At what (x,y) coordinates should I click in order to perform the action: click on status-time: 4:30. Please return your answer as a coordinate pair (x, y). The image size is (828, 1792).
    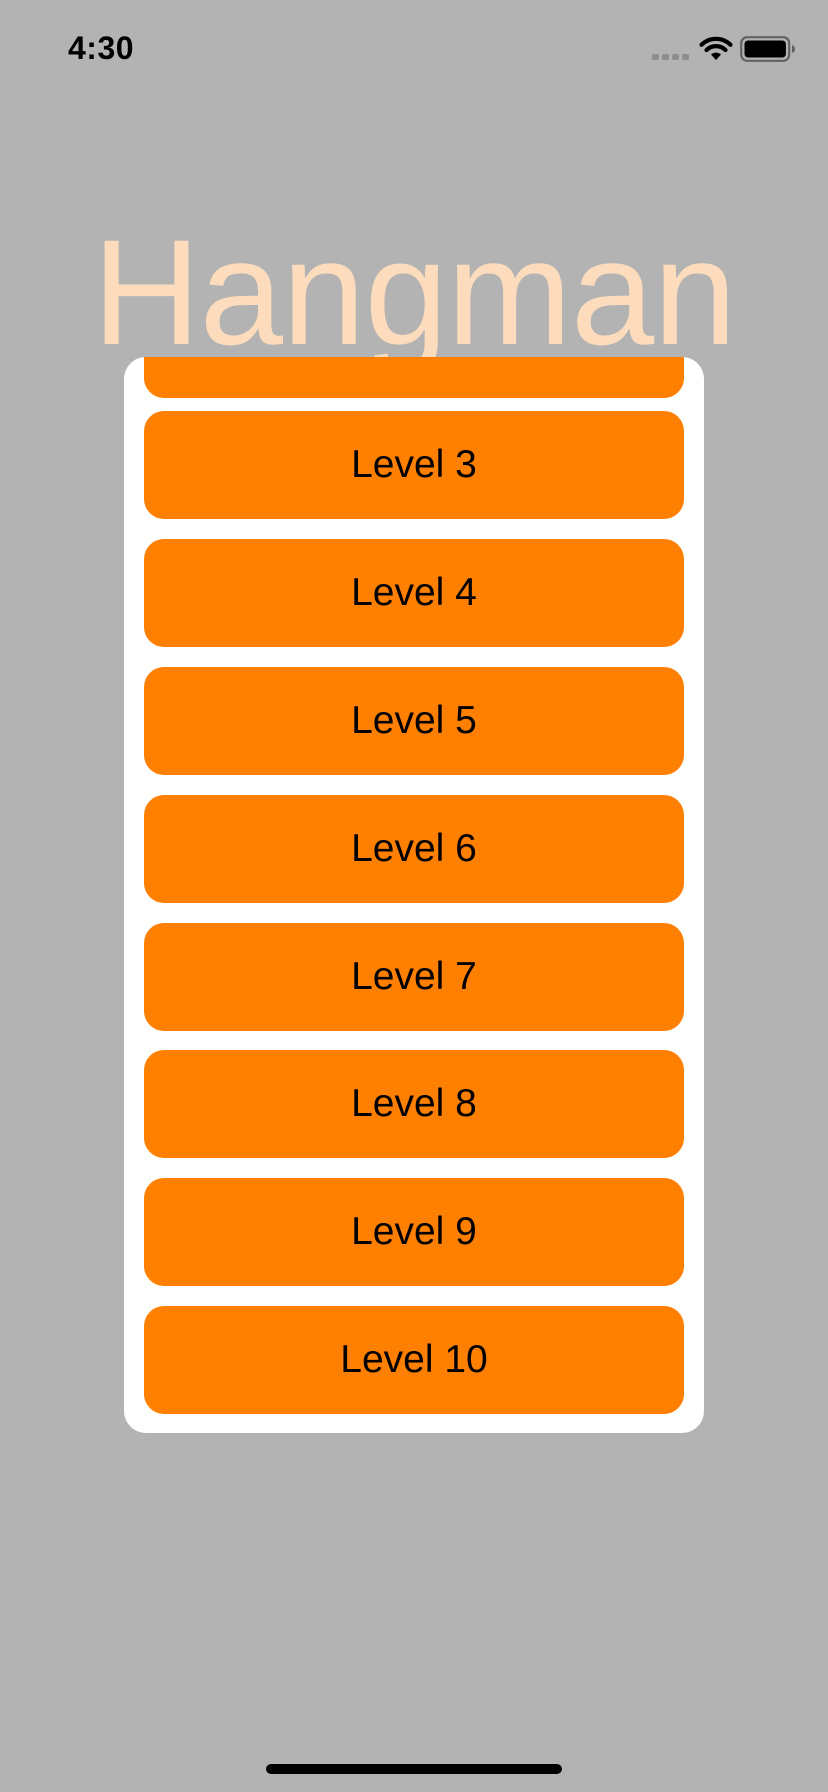
    Looking at the image, I should click on (101, 48).